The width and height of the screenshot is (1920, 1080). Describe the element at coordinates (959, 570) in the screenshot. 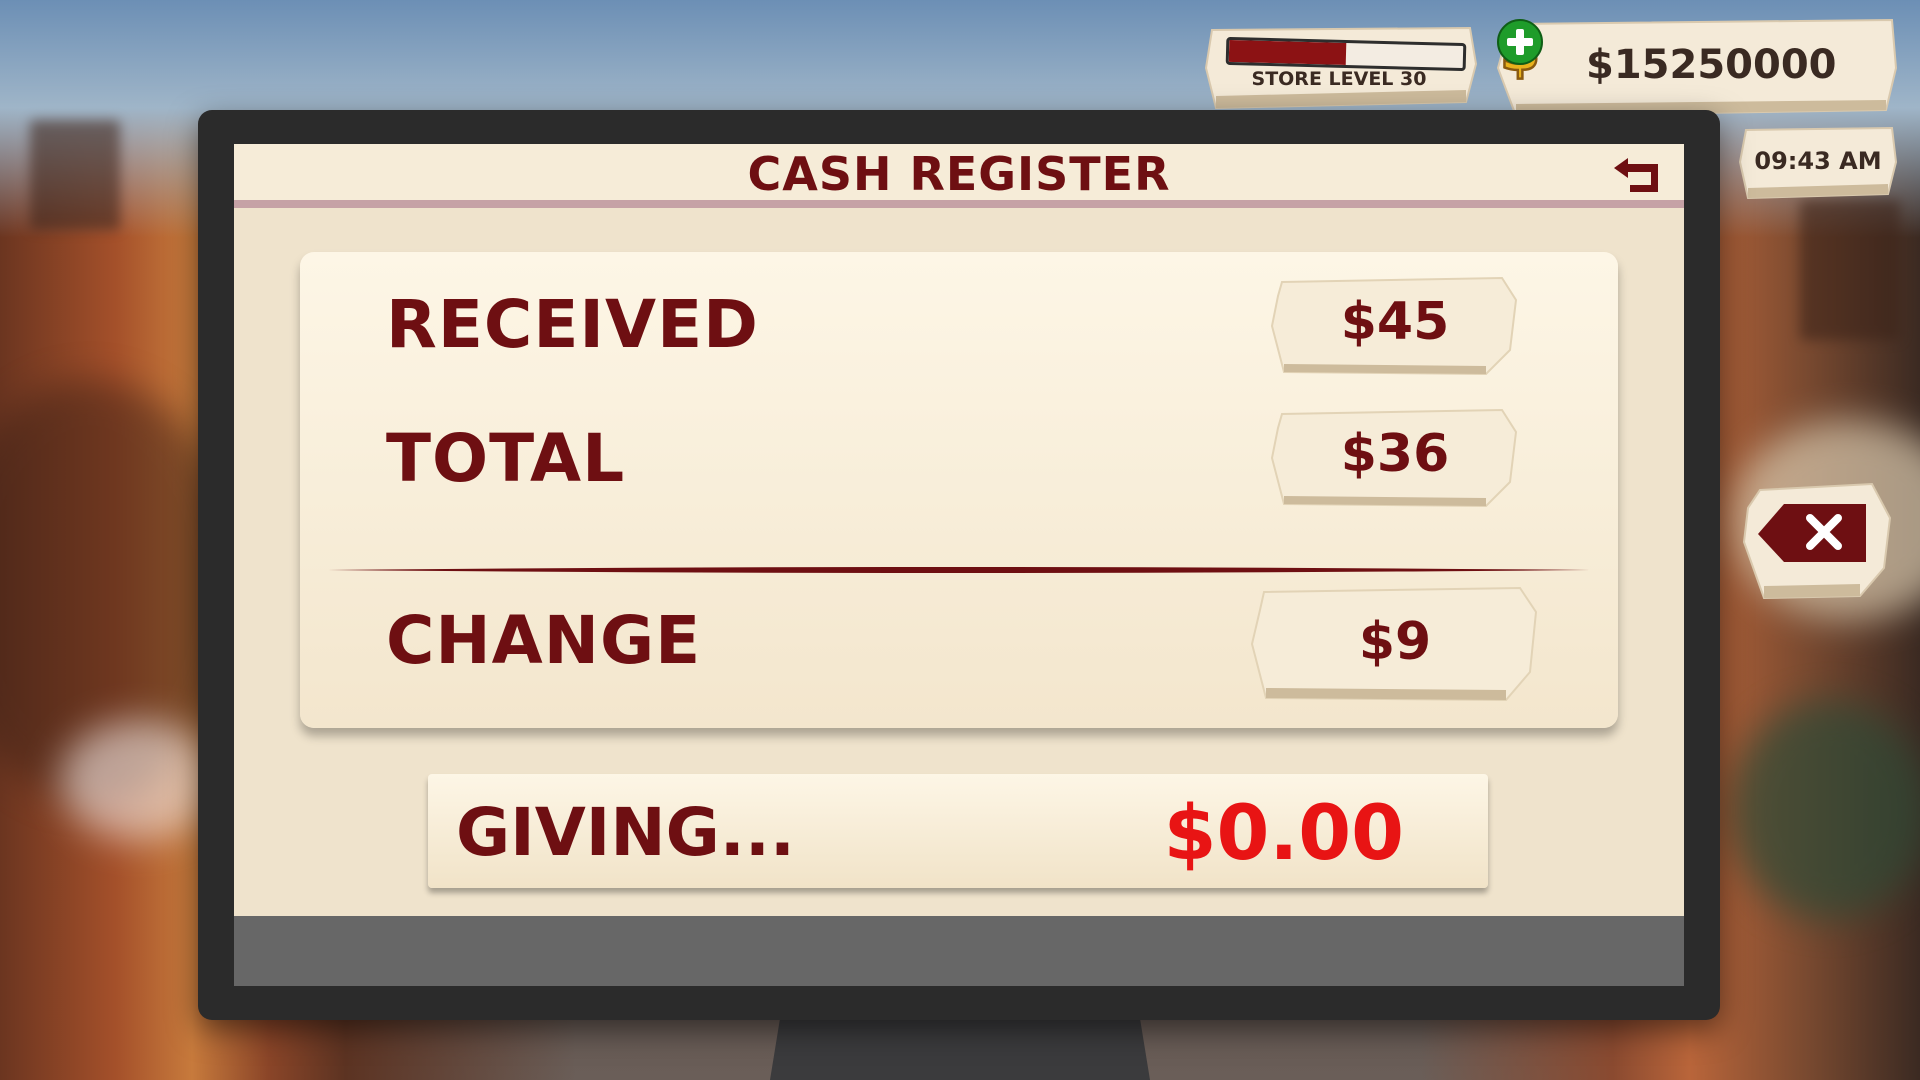

I see `divider-line` at that location.